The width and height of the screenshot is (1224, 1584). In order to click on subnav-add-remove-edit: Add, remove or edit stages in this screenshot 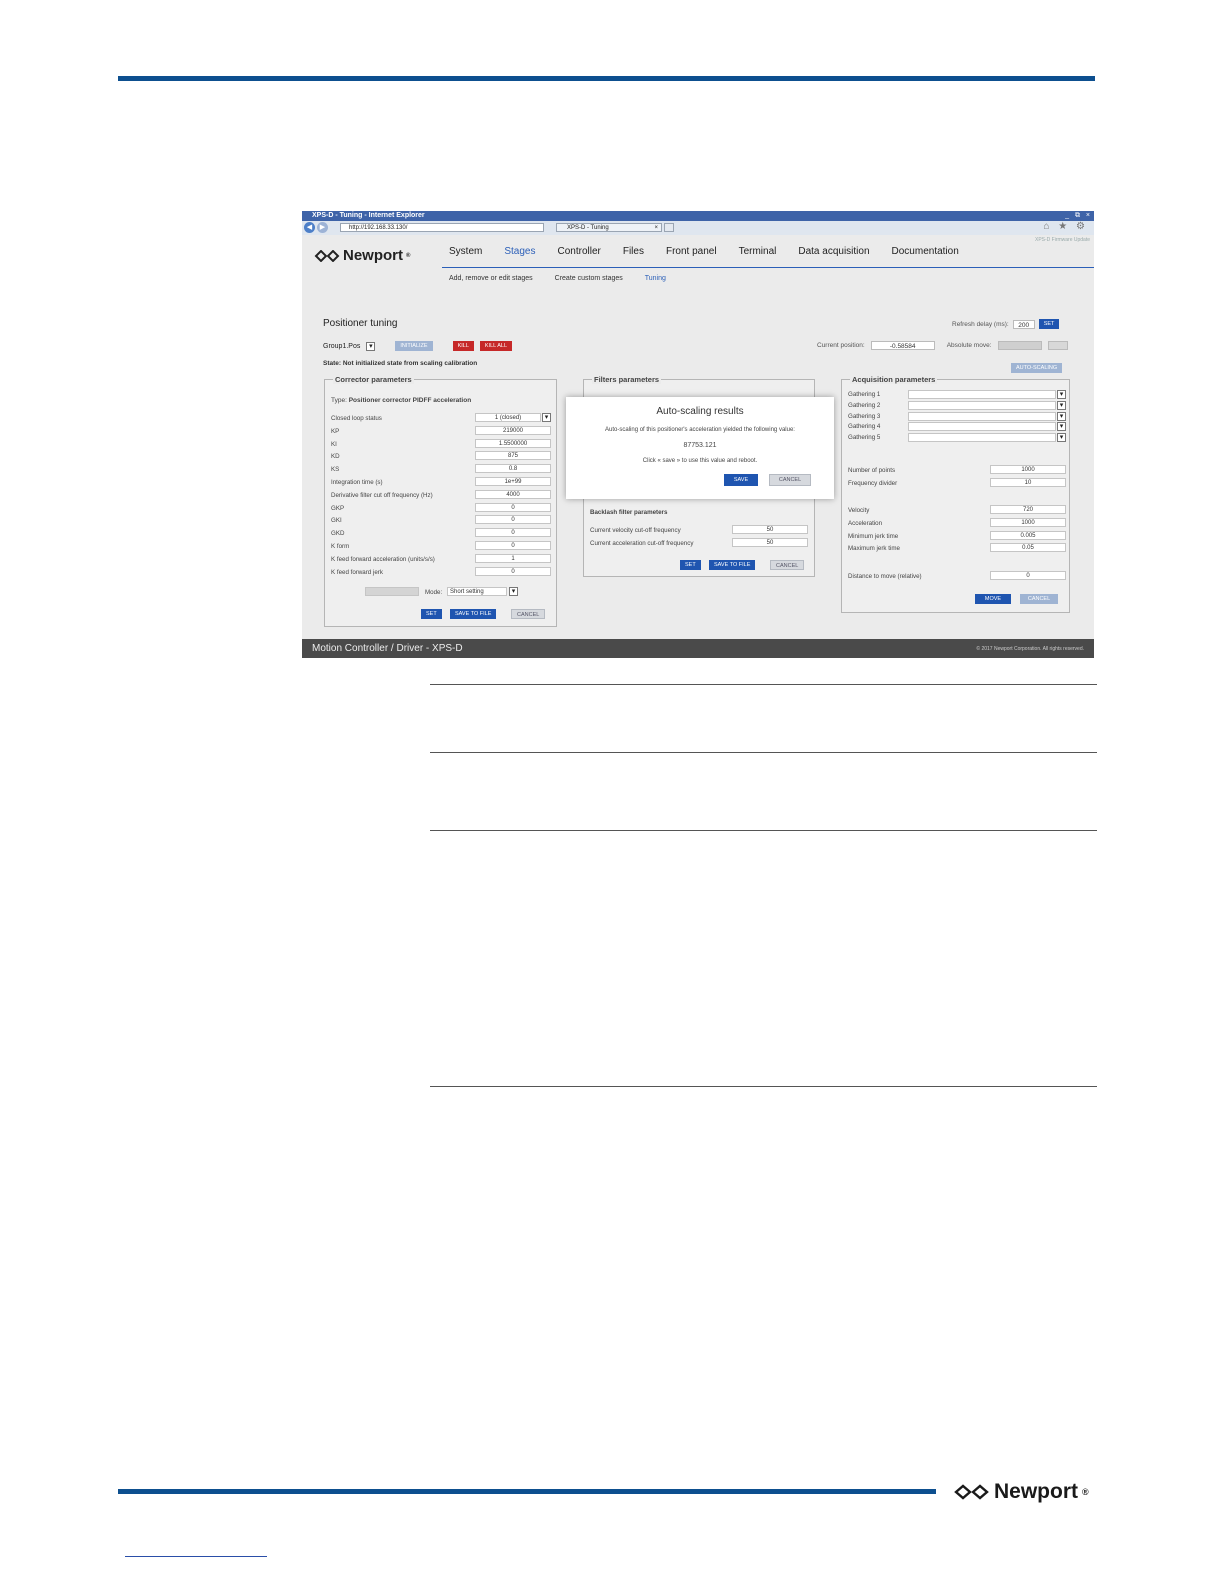, I will do `click(491, 278)`.